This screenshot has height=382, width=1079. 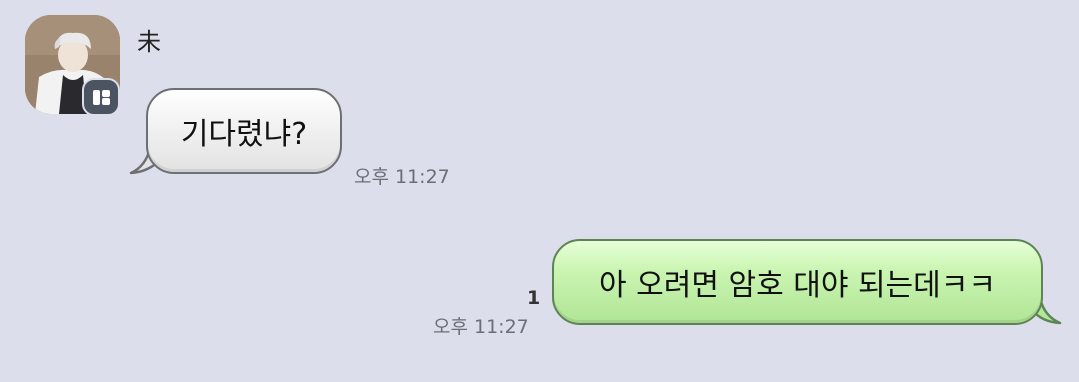 I want to click on outgoing-message-bubble: 아 오려면 암호 대야 되는데ㅋㅋ, so click(x=797, y=282).